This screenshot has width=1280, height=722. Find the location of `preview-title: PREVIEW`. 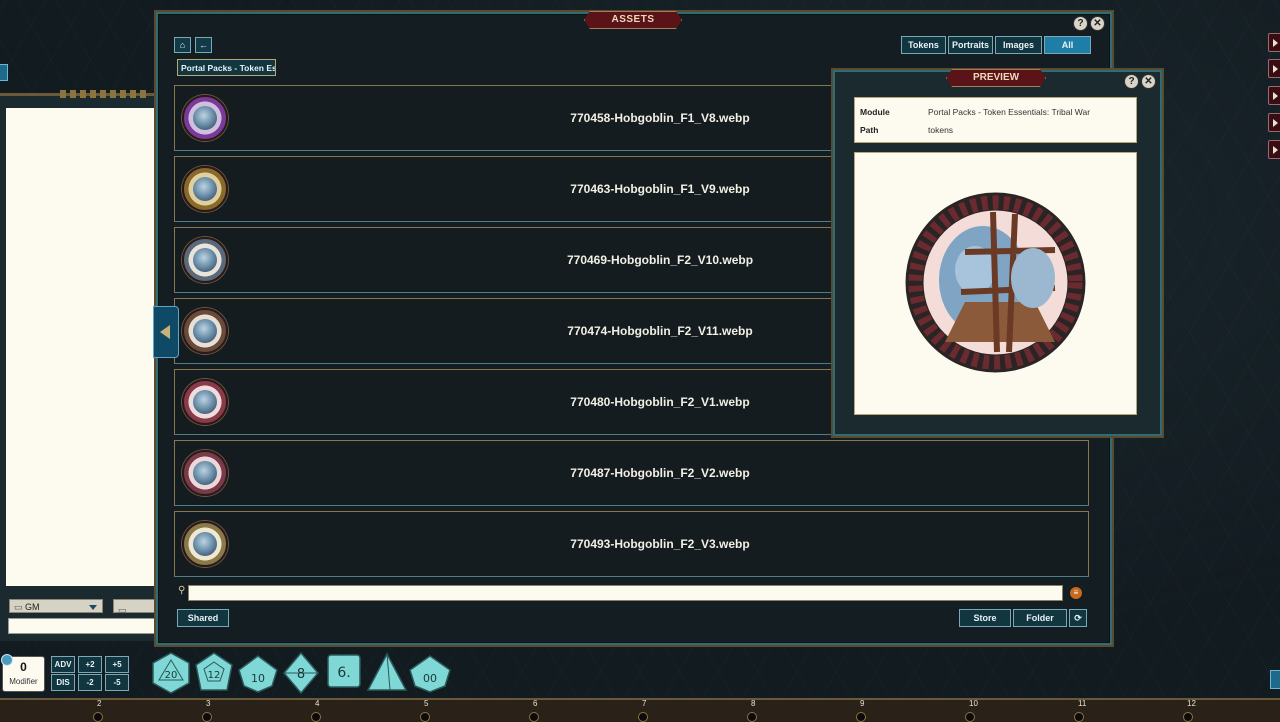

preview-title: PREVIEW is located at coordinates (996, 78).